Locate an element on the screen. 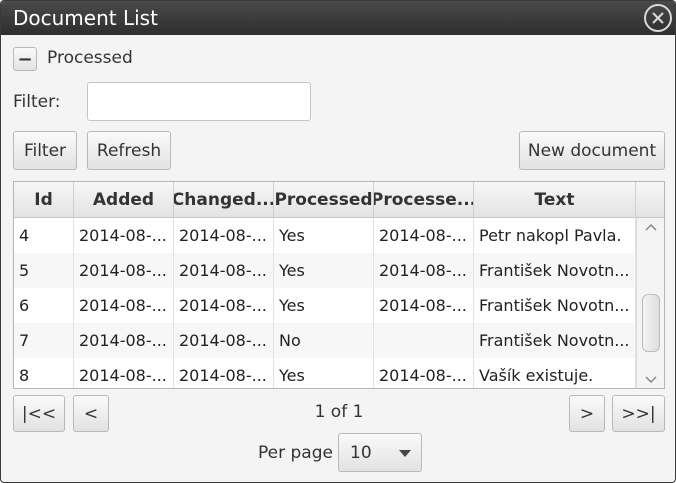 This screenshot has height=483, width=676. collapse-toggle-button: − is located at coordinates (25, 59).